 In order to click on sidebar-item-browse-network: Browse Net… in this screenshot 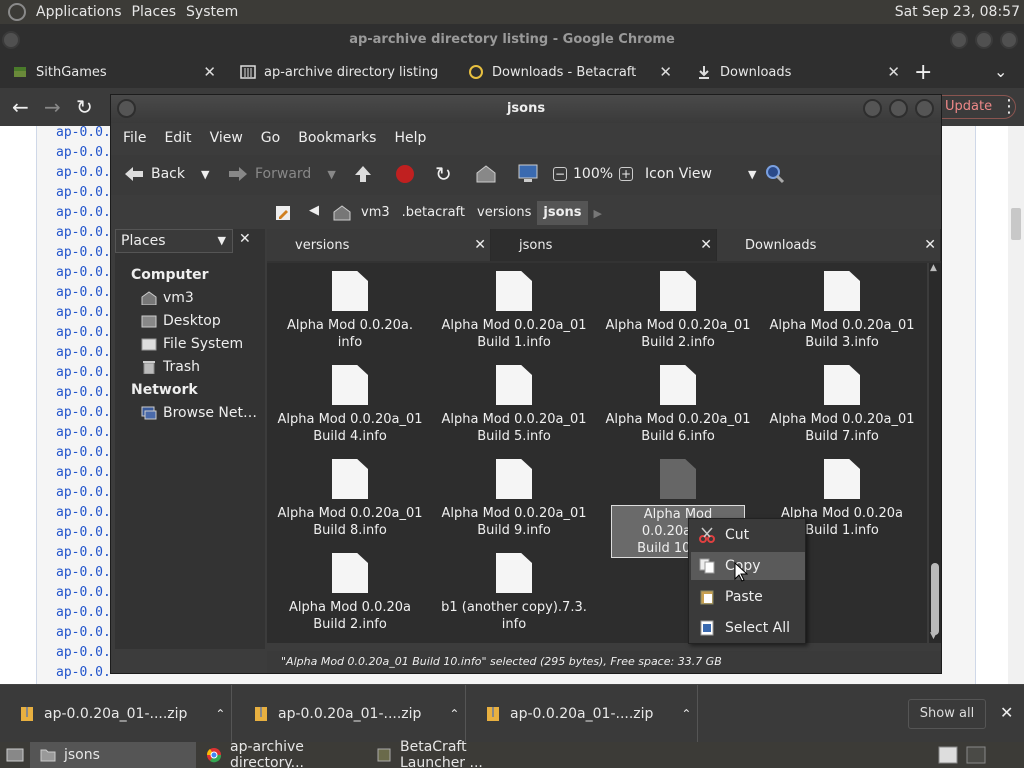, I will do `click(199, 413)`.